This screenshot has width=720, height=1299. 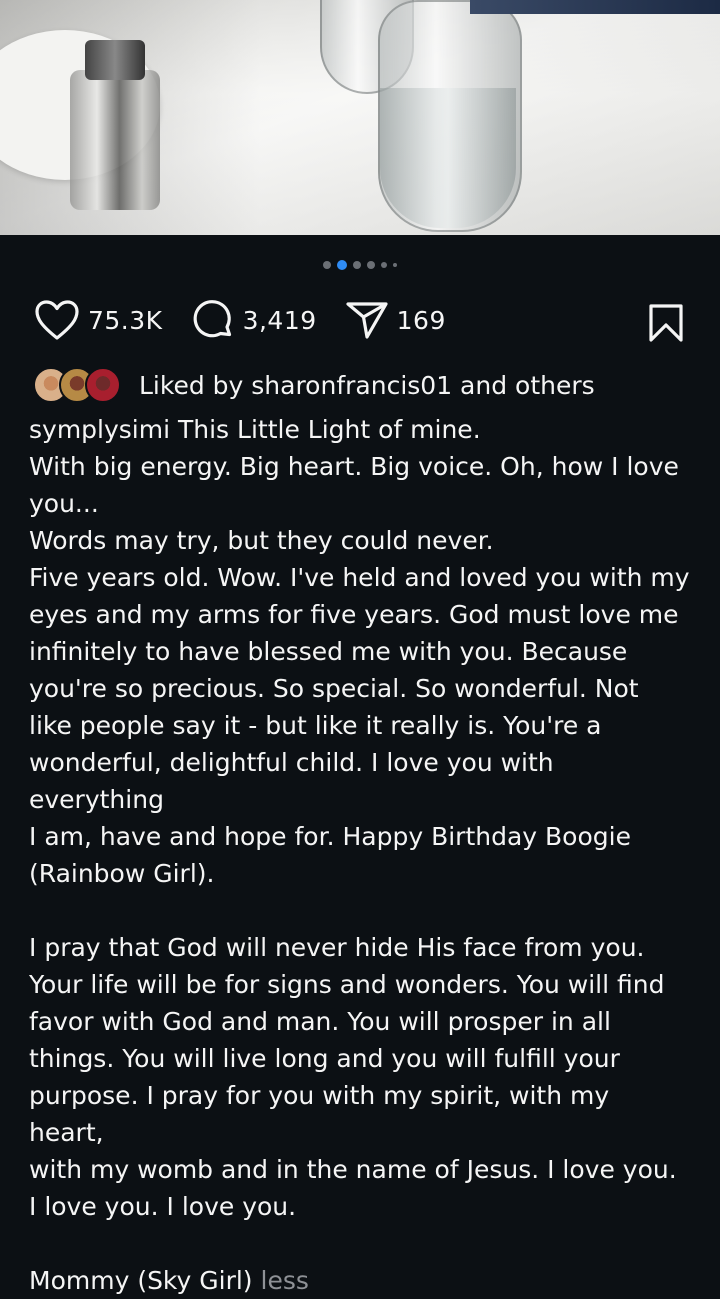 I want to click on share-icon, so click(x=367, y=320).